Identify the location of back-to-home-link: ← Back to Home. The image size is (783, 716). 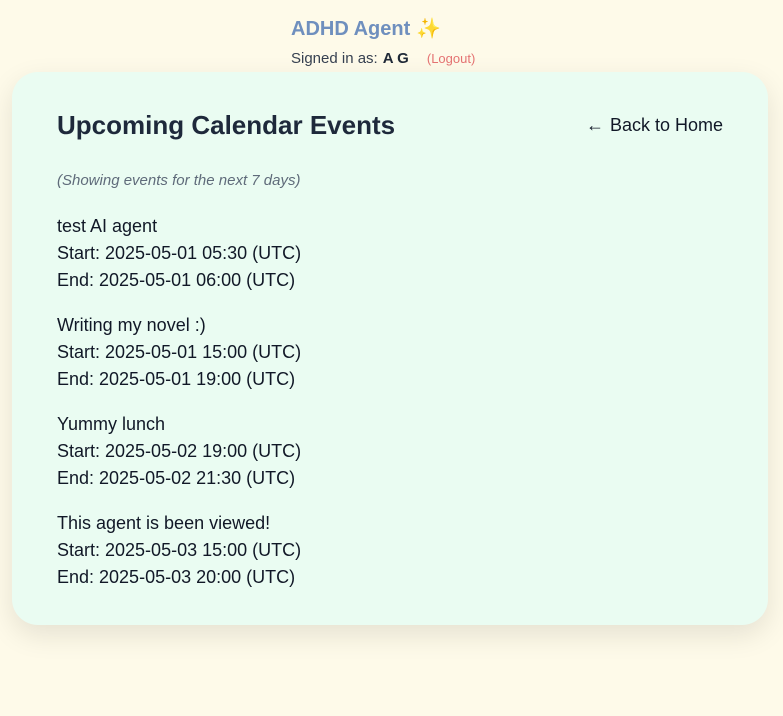
(654, 125).